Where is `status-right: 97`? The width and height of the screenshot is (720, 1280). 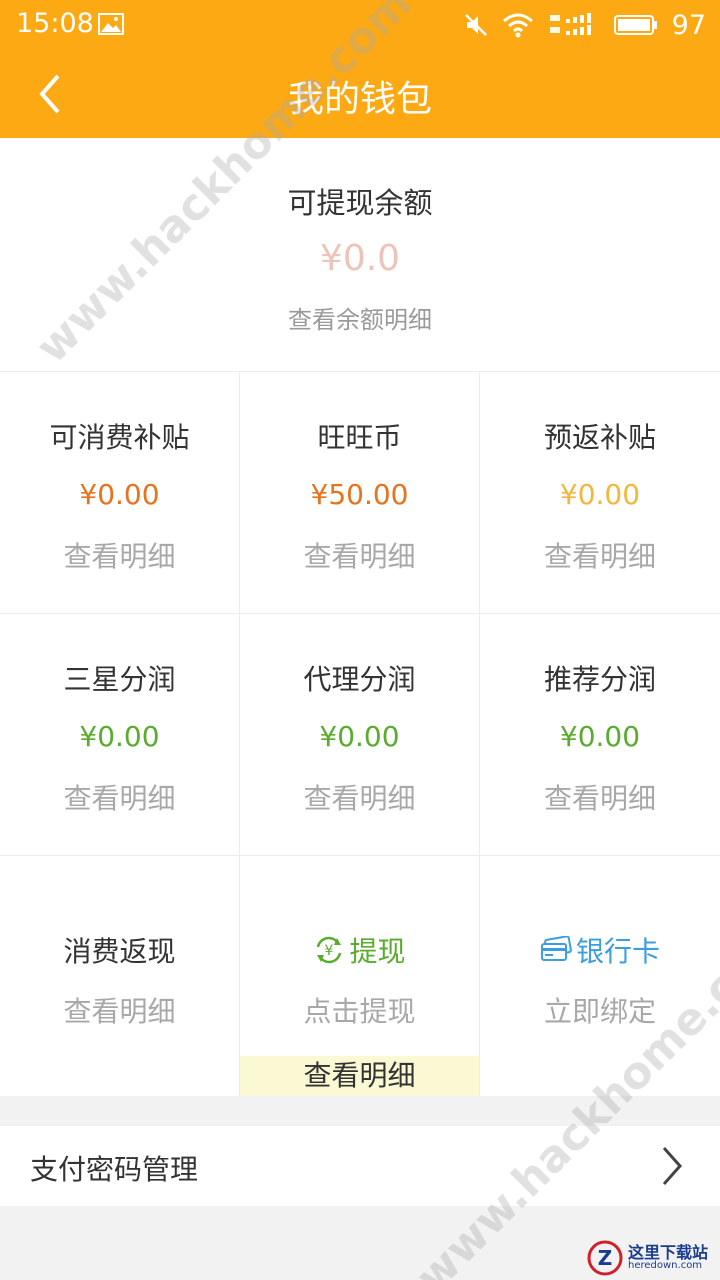 status-right: 97 is located at coordinates (585, 25).